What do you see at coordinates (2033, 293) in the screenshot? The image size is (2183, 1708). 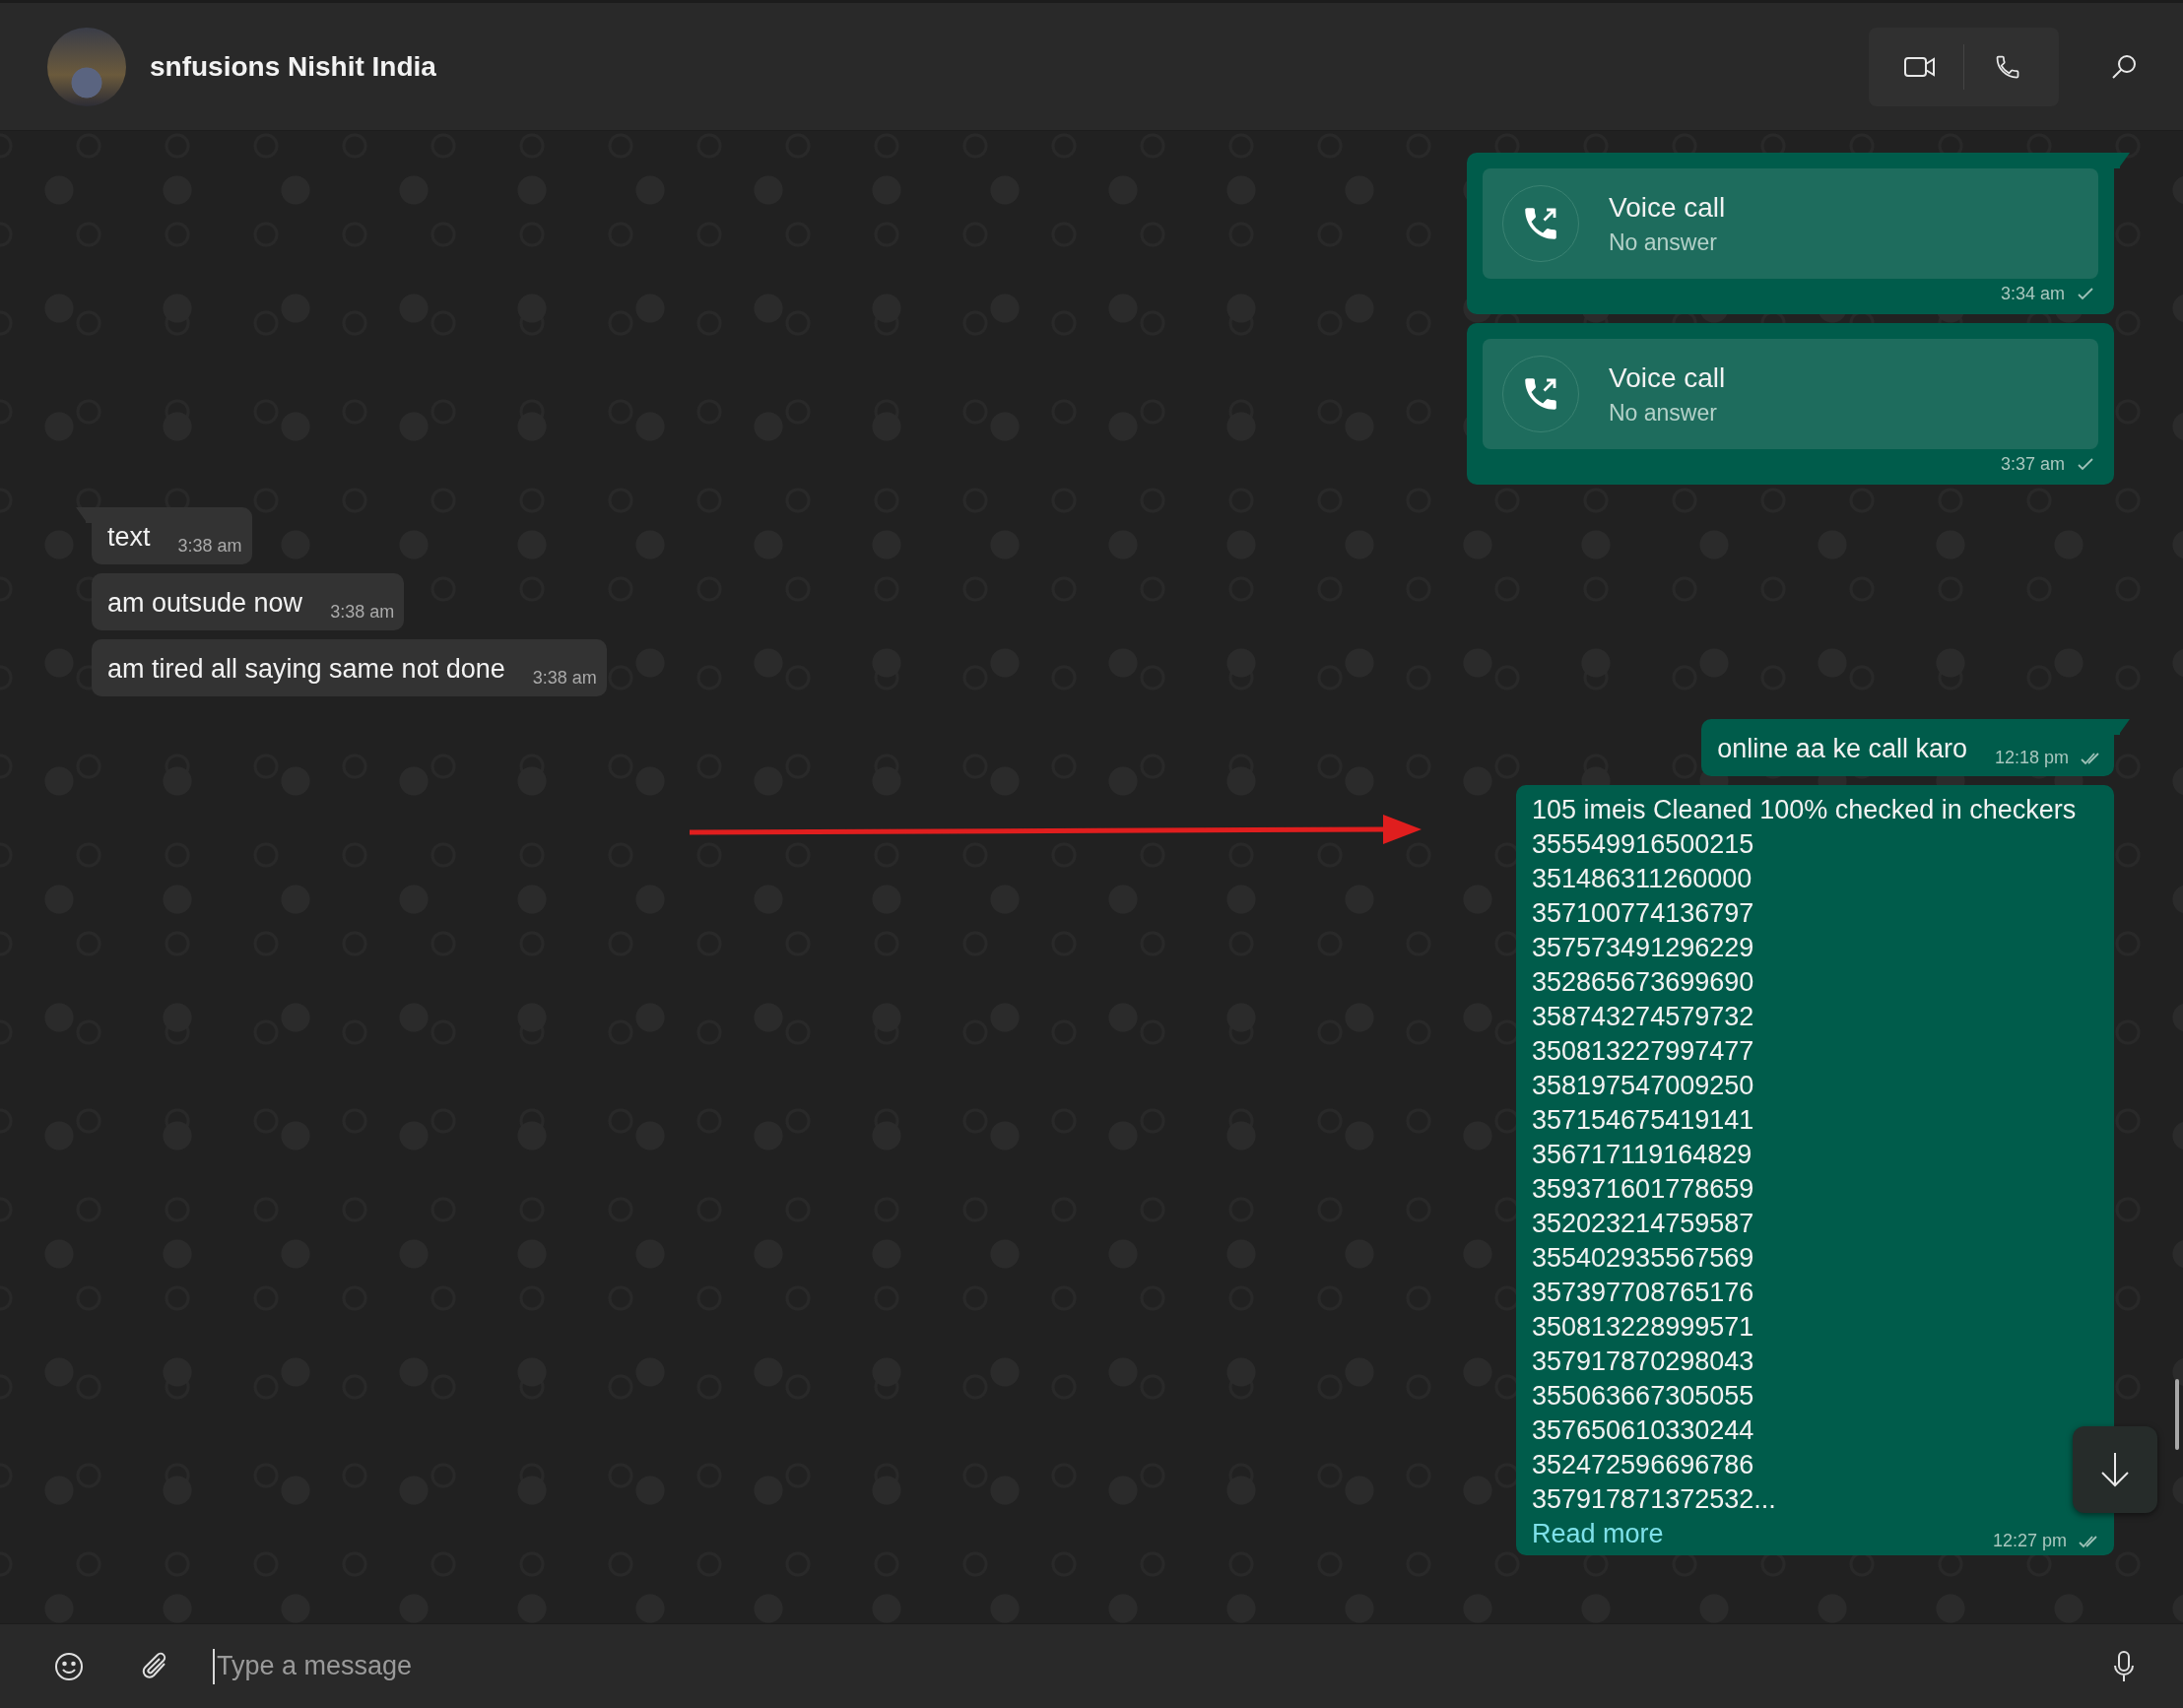 I see `message-time: 3:34 am` at bounding box center [2033, 293].